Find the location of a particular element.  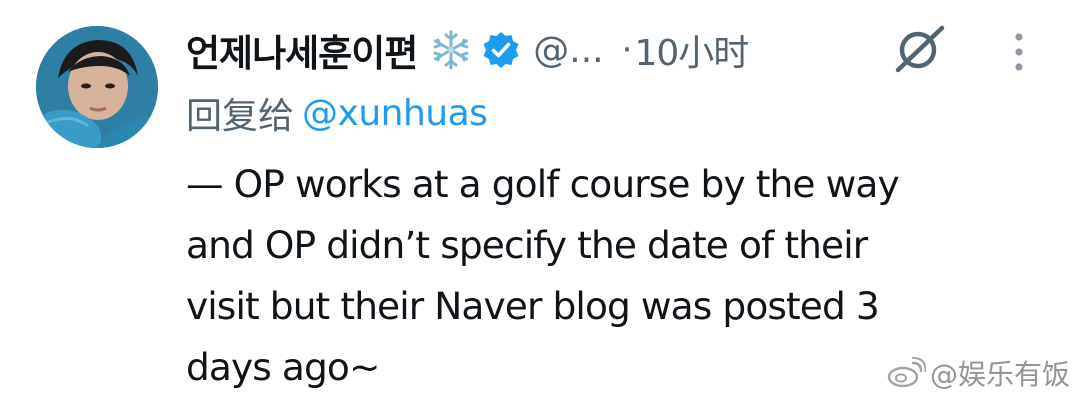

avatar is located at coordinates (97, 87).